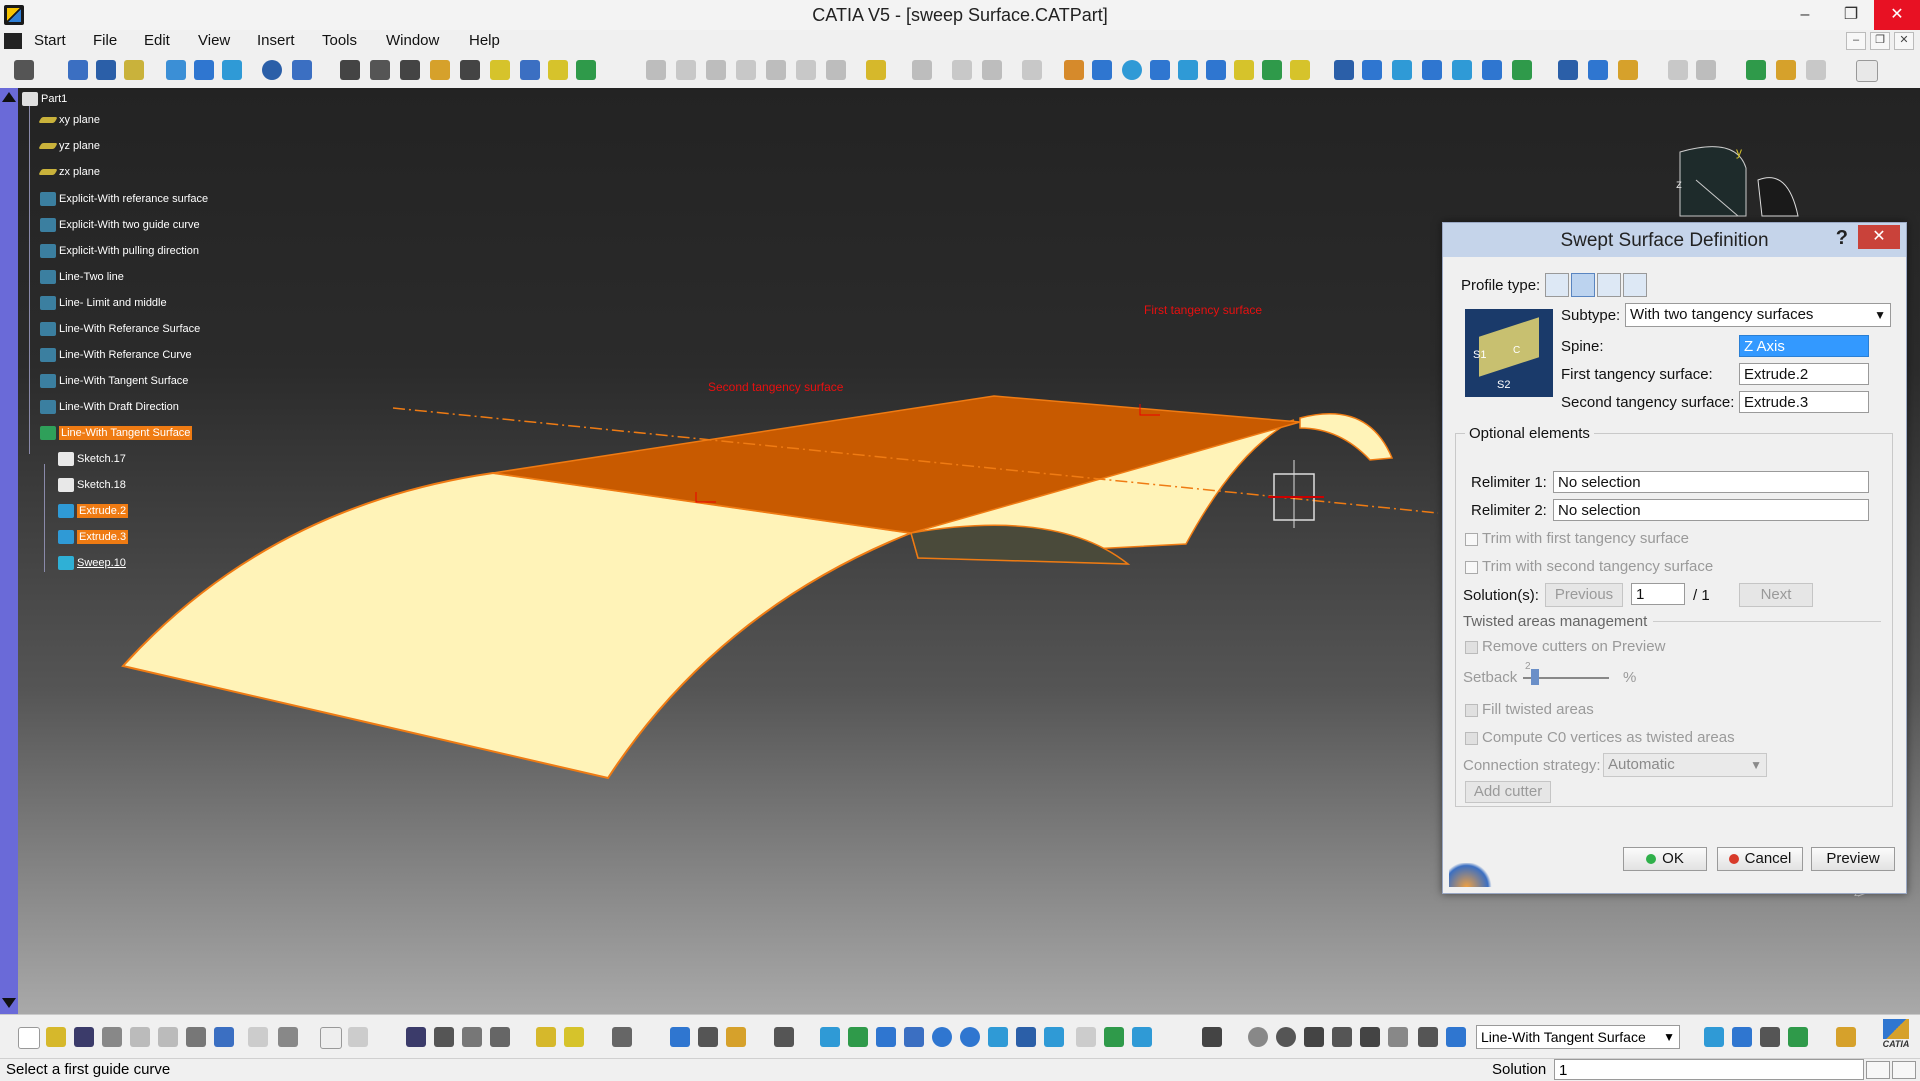  What do you see at coordinates (716, 70) in the screenshot?
I see `untrim-icon` at bounding box center [716, 70].